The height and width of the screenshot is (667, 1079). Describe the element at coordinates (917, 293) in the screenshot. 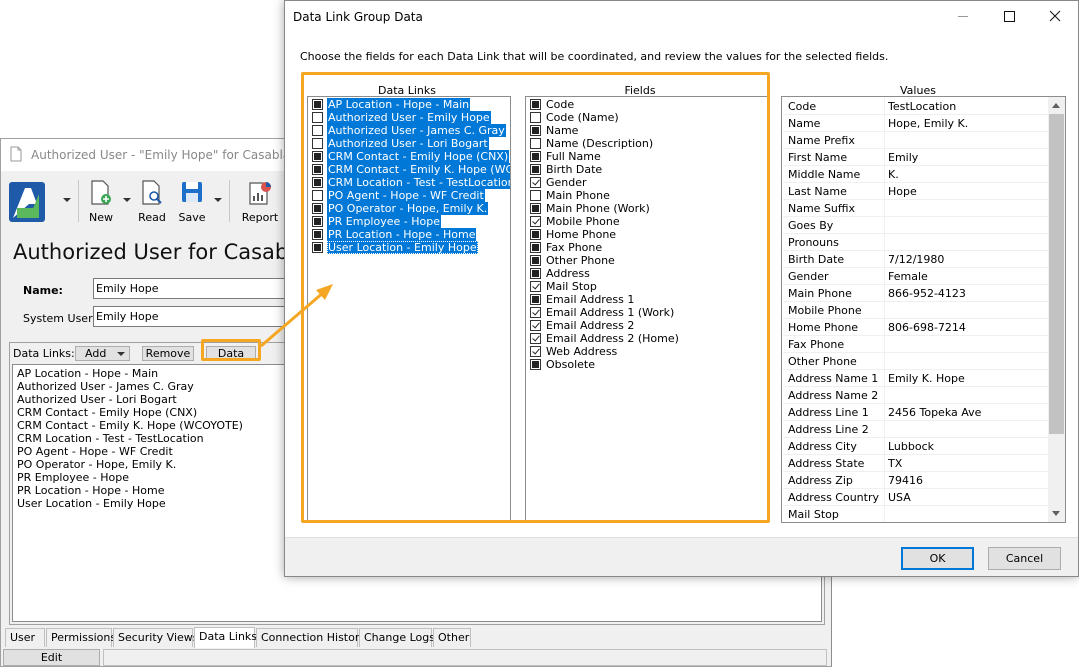

I see `value-row: Main Phone 866-952-4123` at that location.